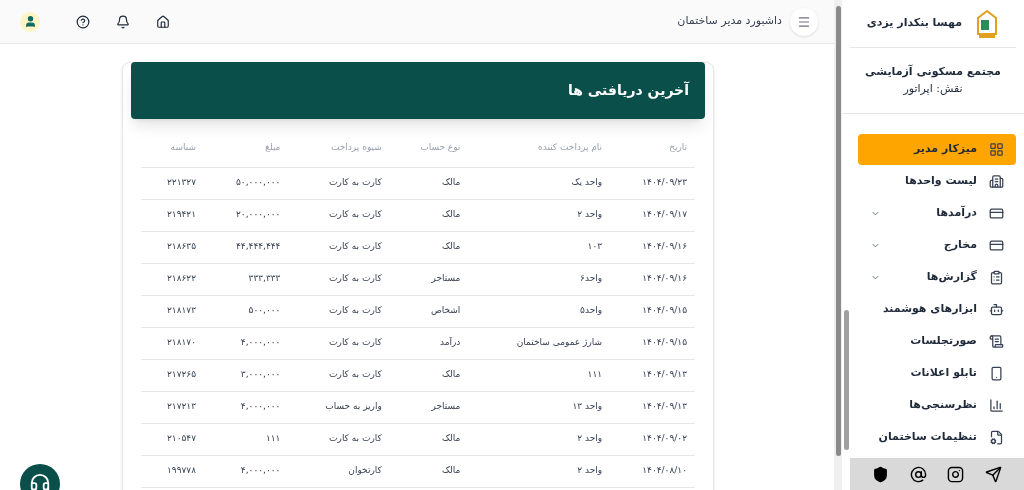 The image size is (1024, 490). I want to click on role-label: نقش: اپراتور, so click(933, 88).